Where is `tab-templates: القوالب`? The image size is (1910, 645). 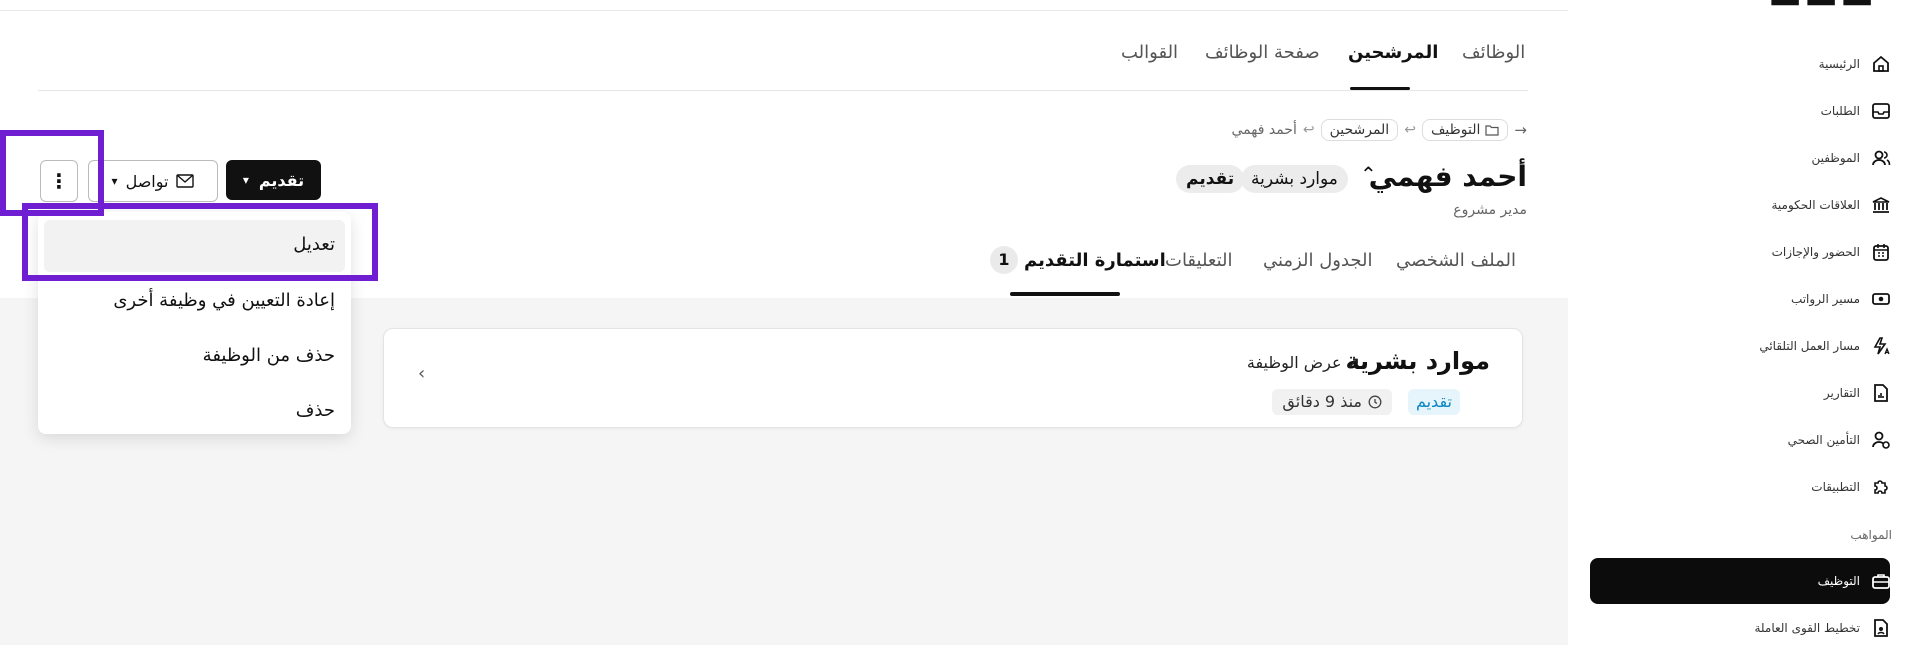
tab-templates: القوالب is located at coordinates (1149, 52).